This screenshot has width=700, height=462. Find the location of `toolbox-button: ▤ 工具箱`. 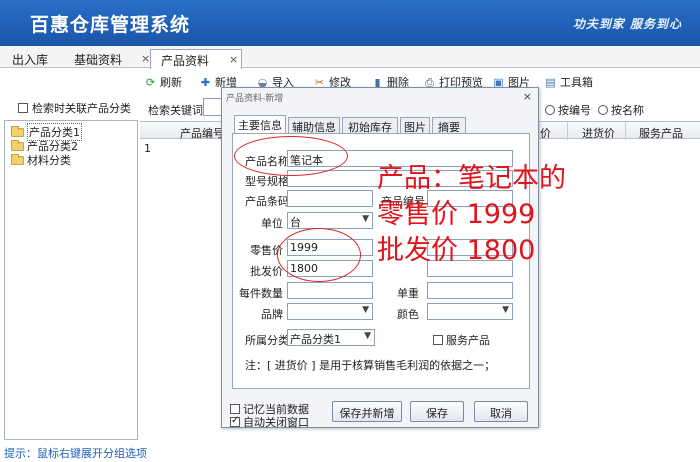

toolbox-button: ▤ 工具箱 is located at coordinates (568, 82).